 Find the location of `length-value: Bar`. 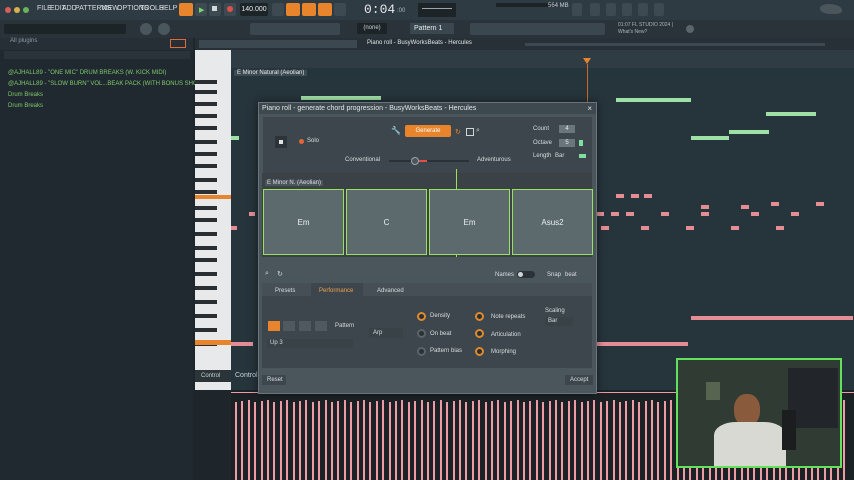

length-value: Bar is located at coordinates (559, 156).